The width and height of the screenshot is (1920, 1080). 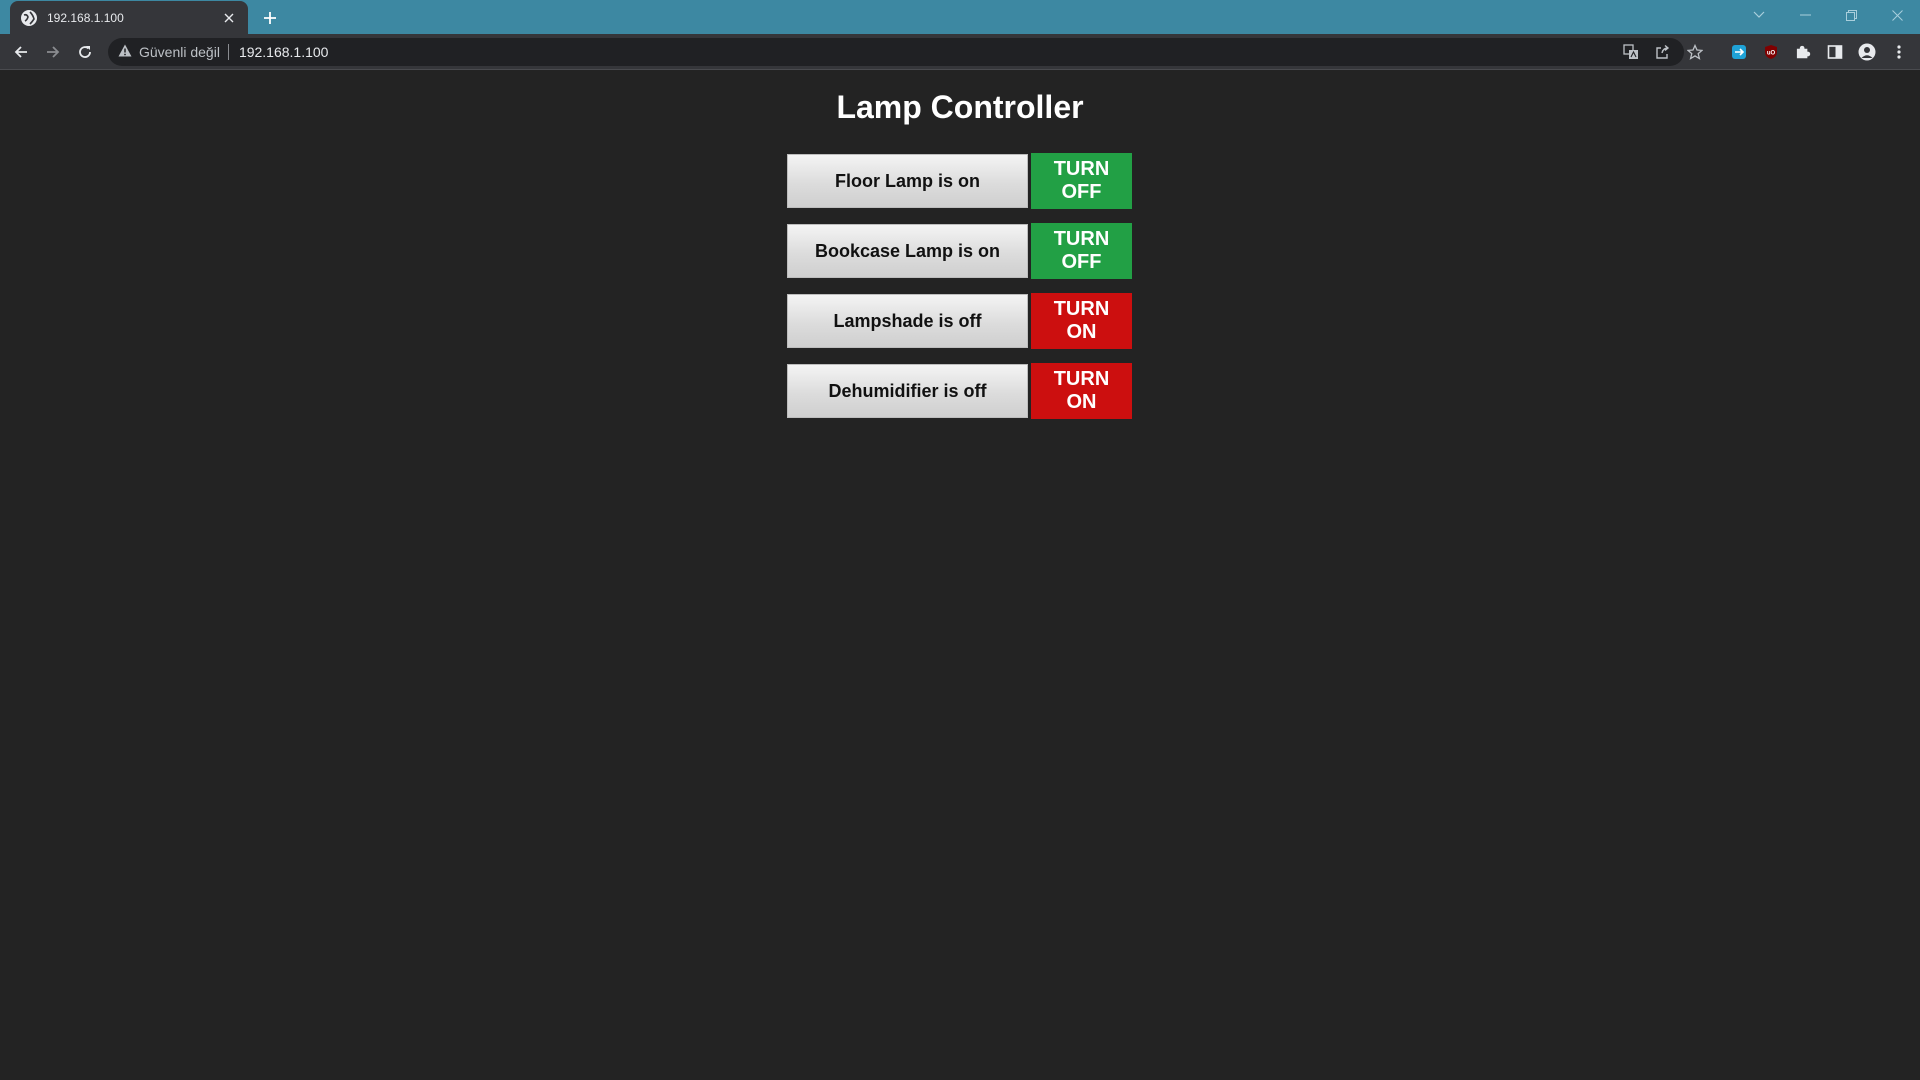 I want to click on url-text: 192.168.1.100, so click(x=284, y=52).